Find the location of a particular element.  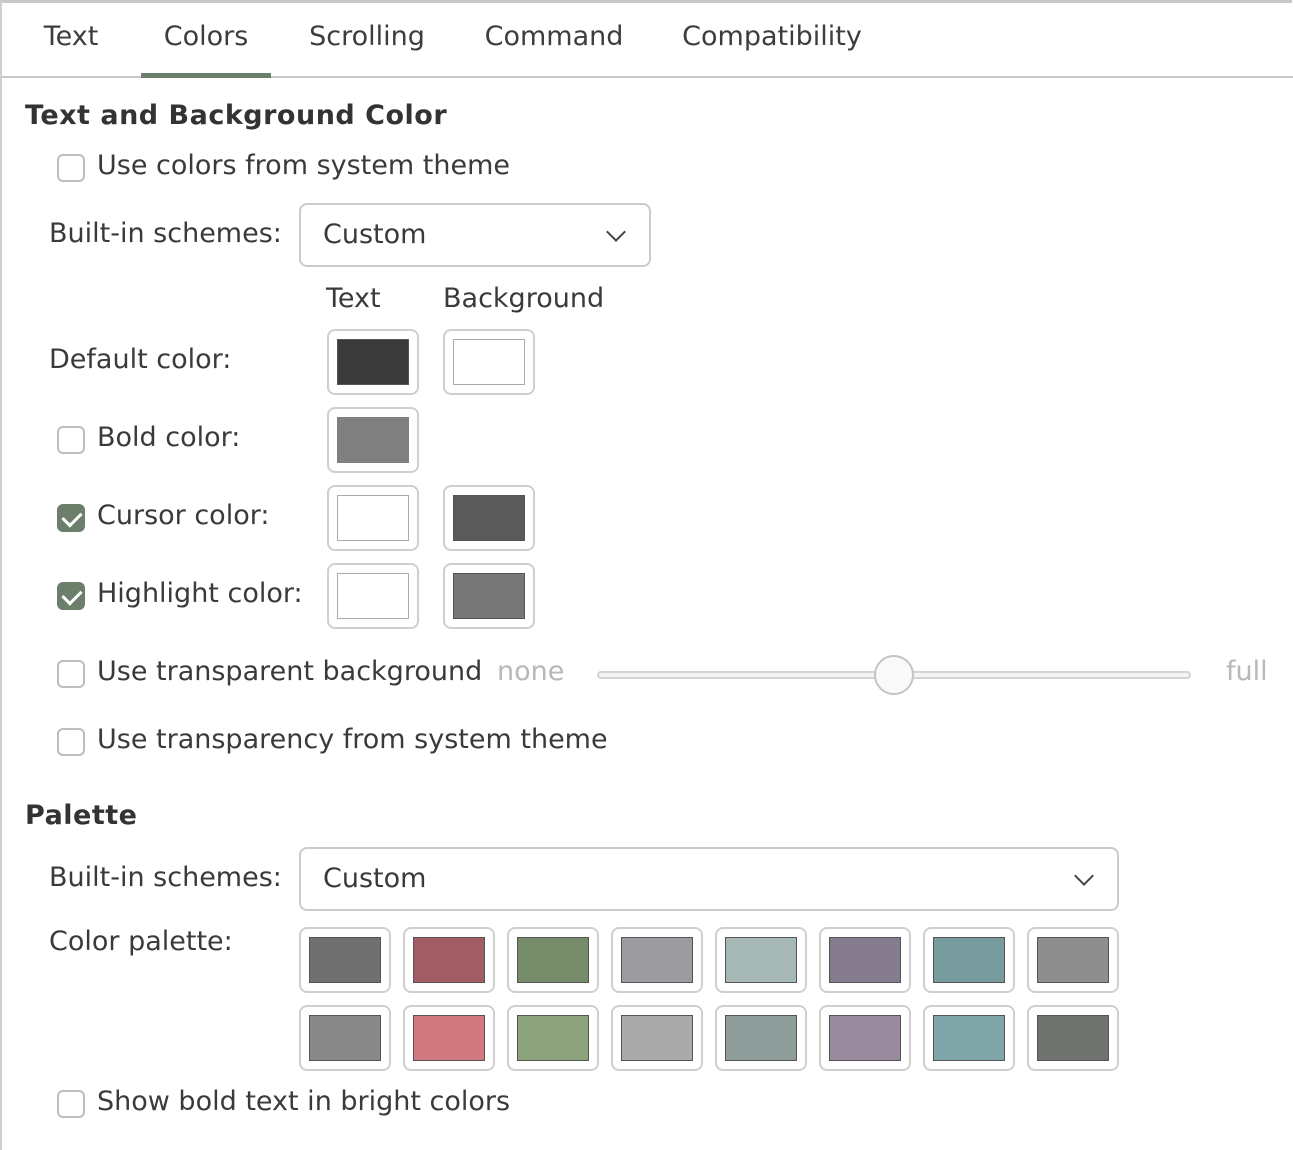

palette-color-0-button is located at coordinates (345, 960).